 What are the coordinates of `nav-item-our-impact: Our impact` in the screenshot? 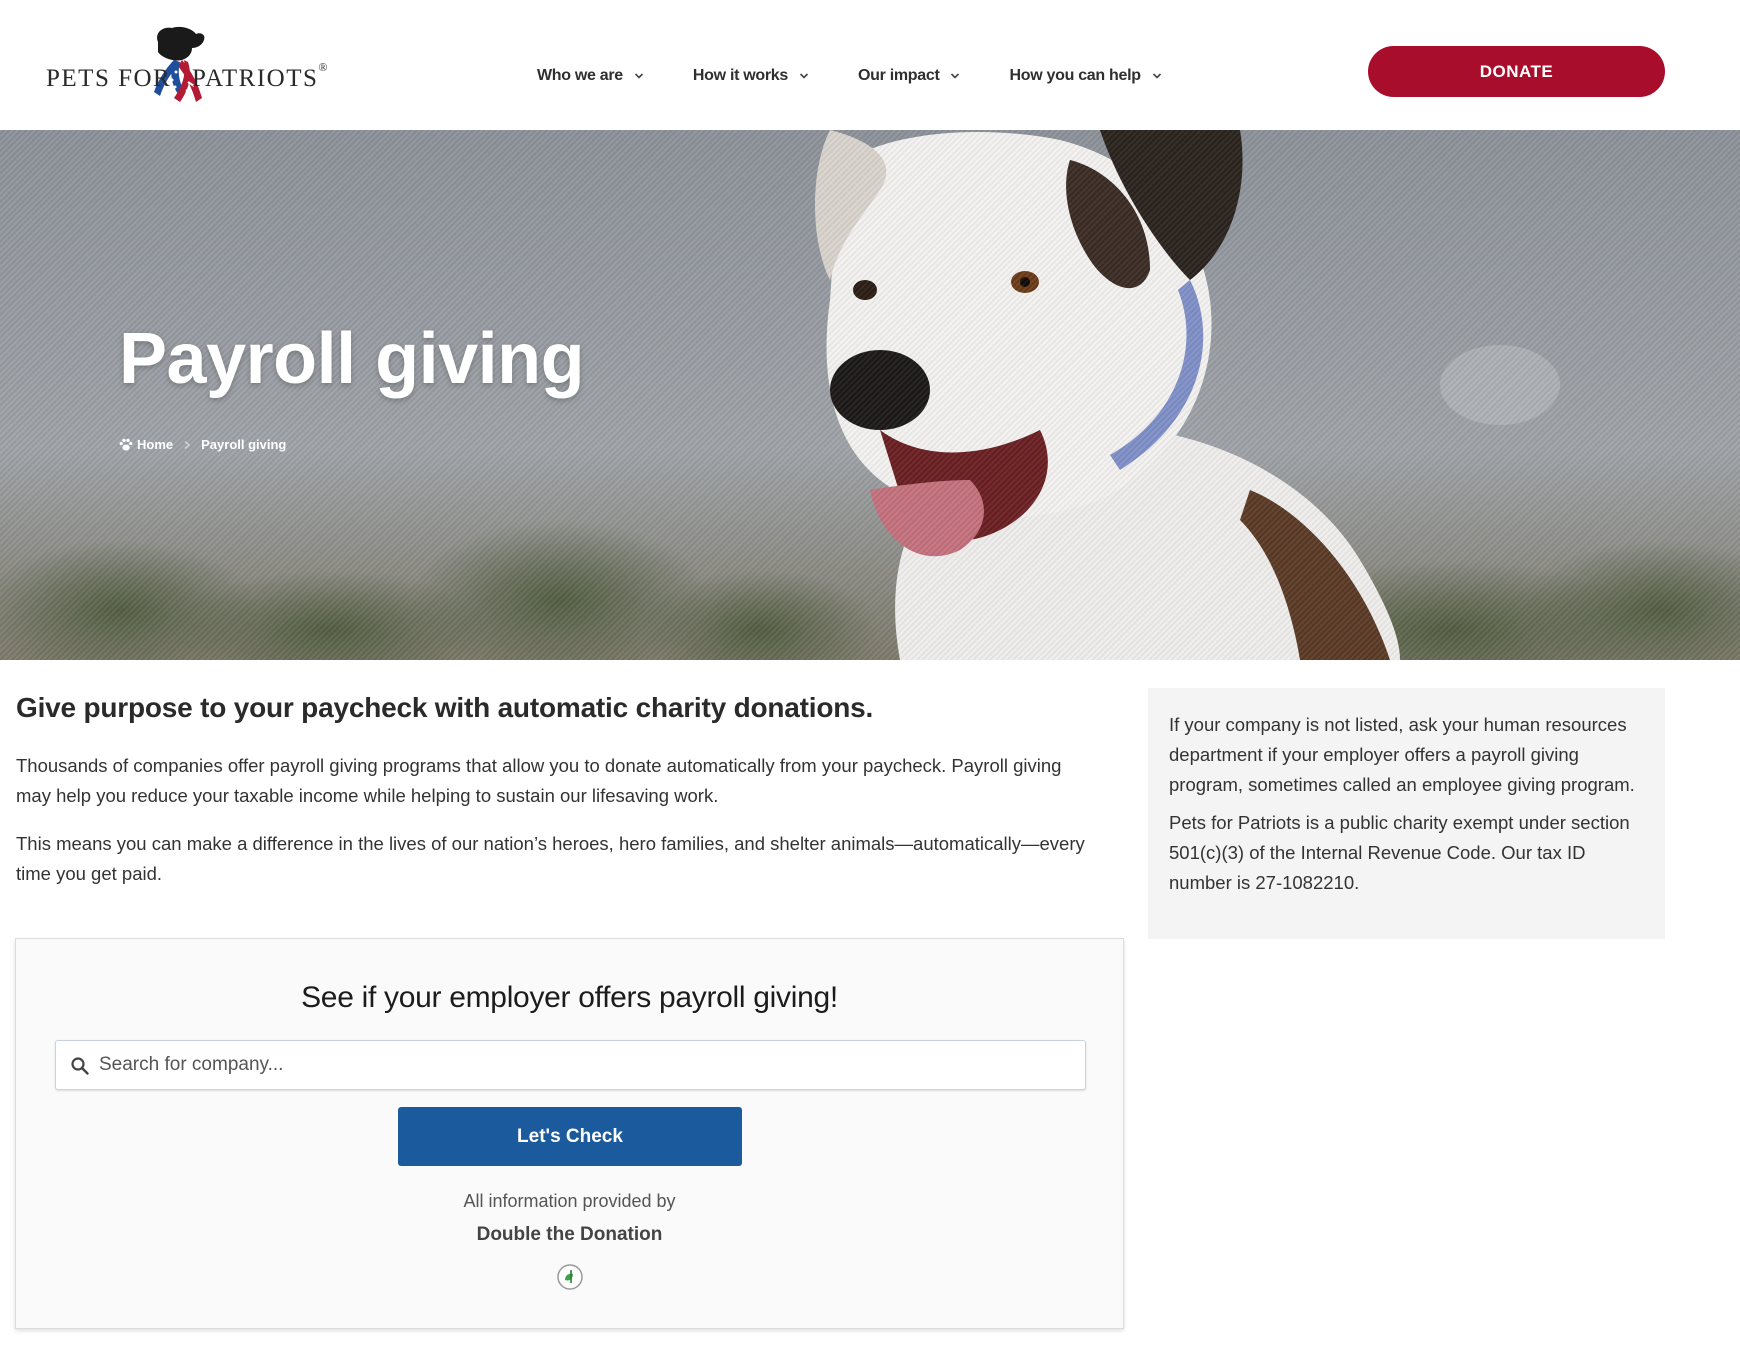 It's located at (909, 76).